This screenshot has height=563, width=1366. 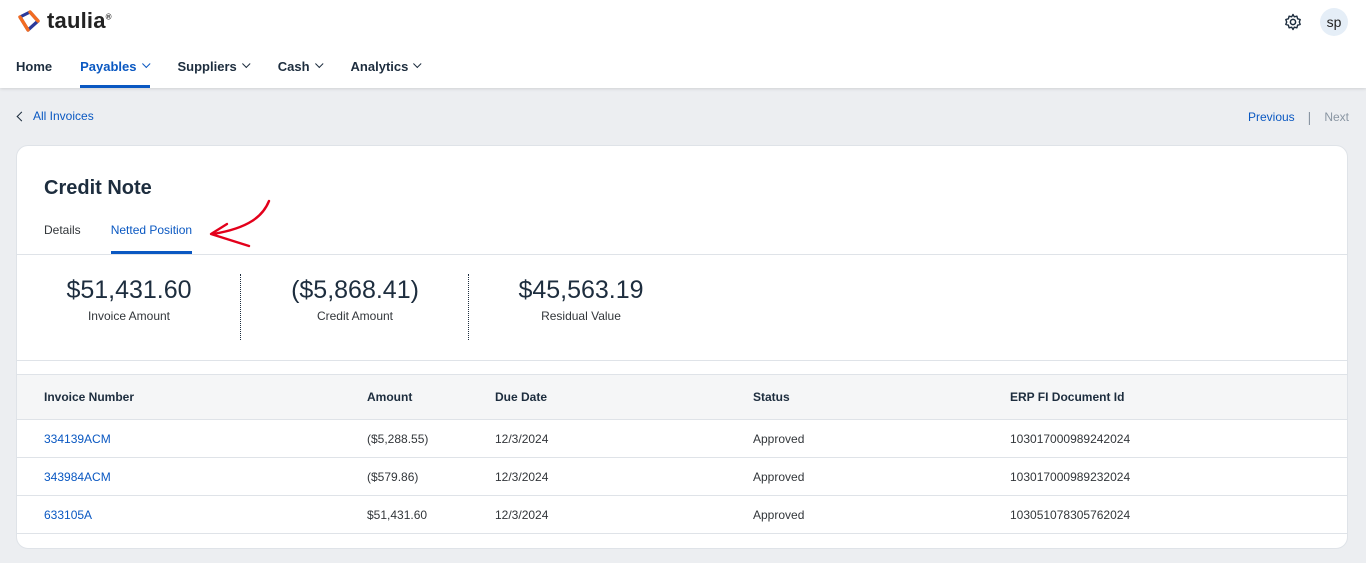 What do you see at coordinates (77, 476) in the screenshot?
I see `invoice-number-link: 343984ACM` at bounding box center [77, 476].